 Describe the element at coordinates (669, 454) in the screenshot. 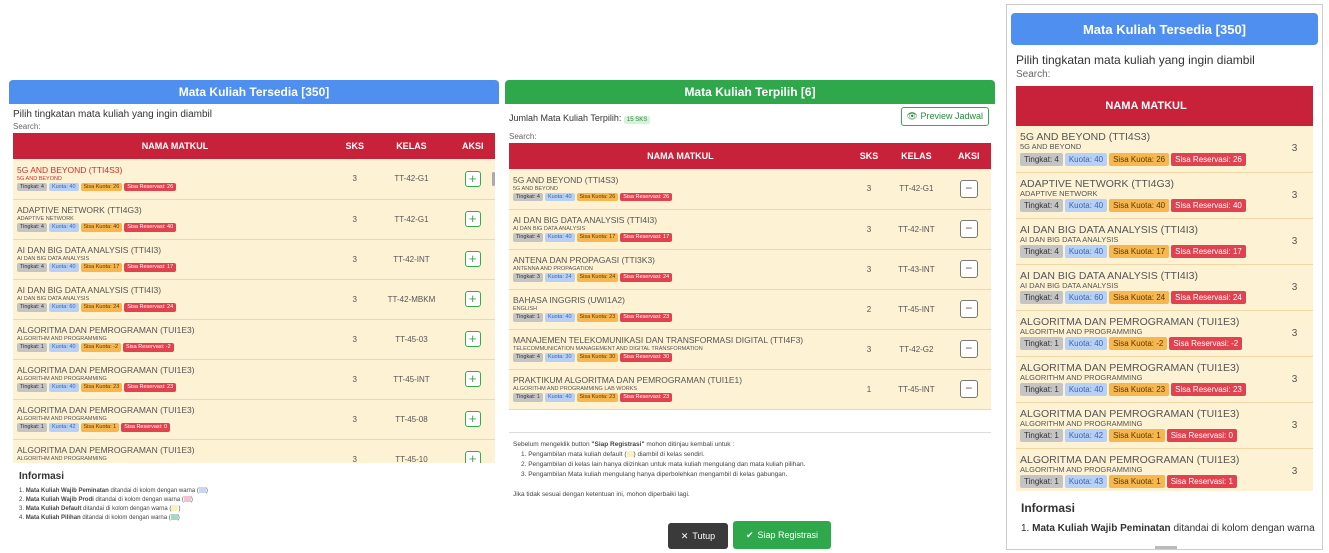

I see `notice-item-1-b: ) diambil di kelas sendiri.` at that location.